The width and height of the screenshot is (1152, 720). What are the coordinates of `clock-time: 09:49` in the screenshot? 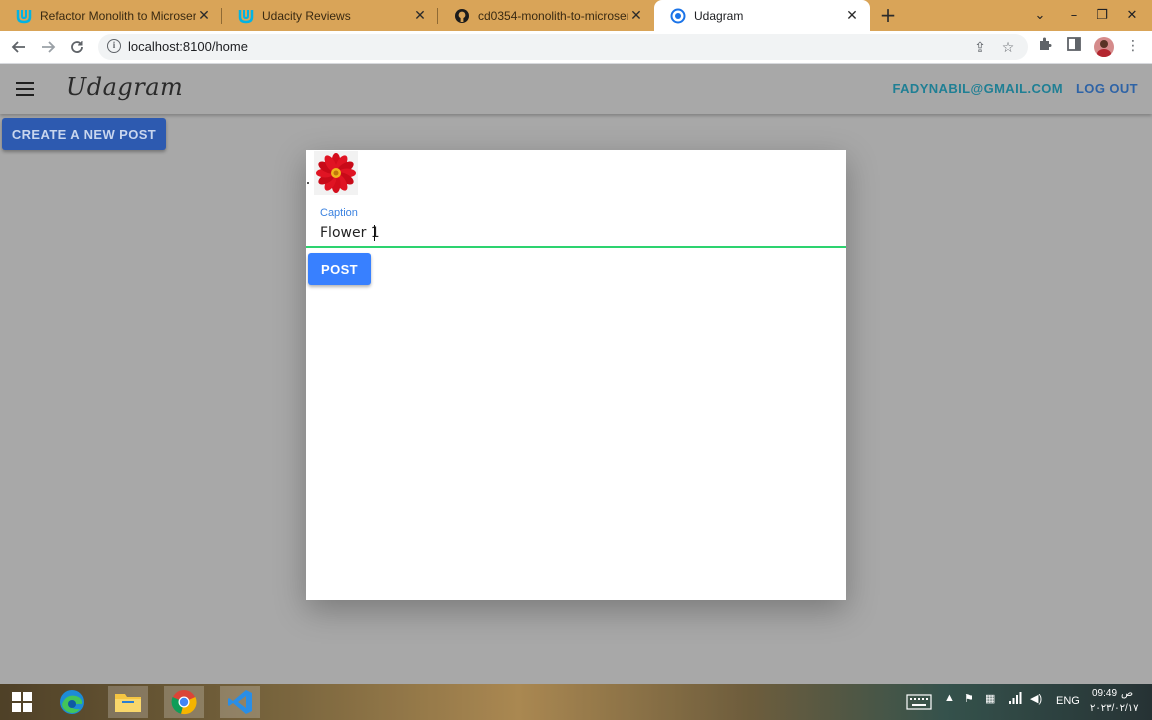 It's located at (1104, 693).